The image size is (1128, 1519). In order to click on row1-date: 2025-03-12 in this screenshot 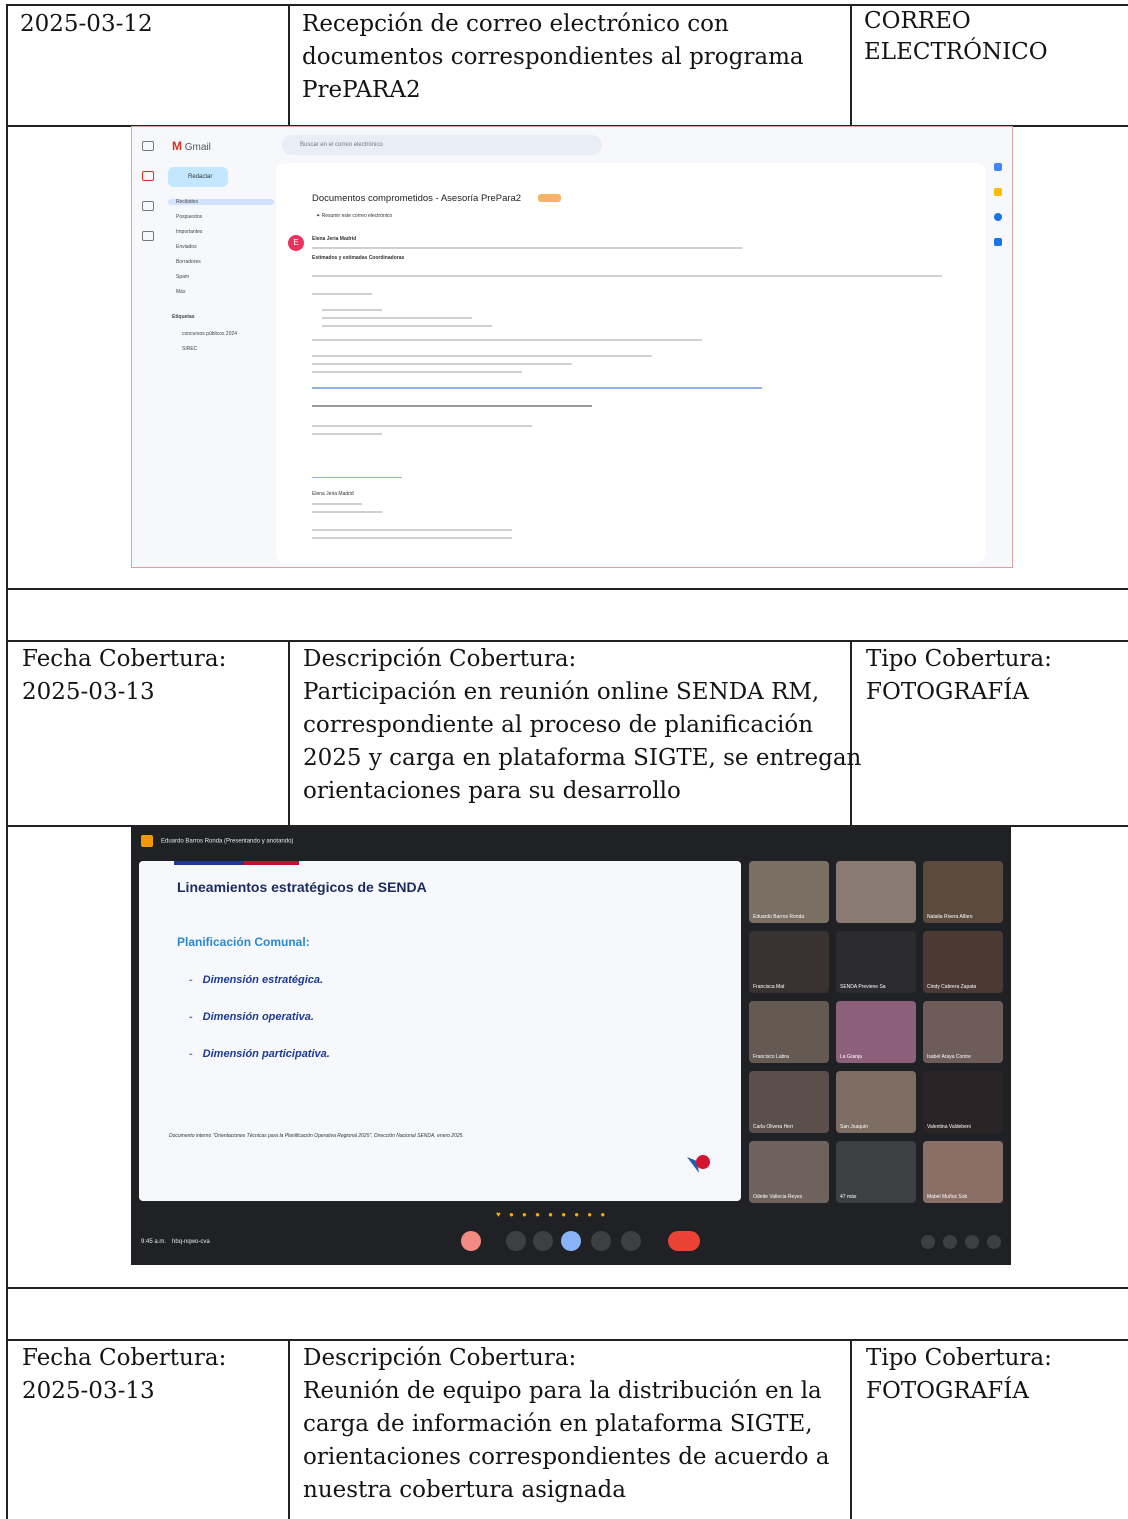, I will do `click(86, 24)`.